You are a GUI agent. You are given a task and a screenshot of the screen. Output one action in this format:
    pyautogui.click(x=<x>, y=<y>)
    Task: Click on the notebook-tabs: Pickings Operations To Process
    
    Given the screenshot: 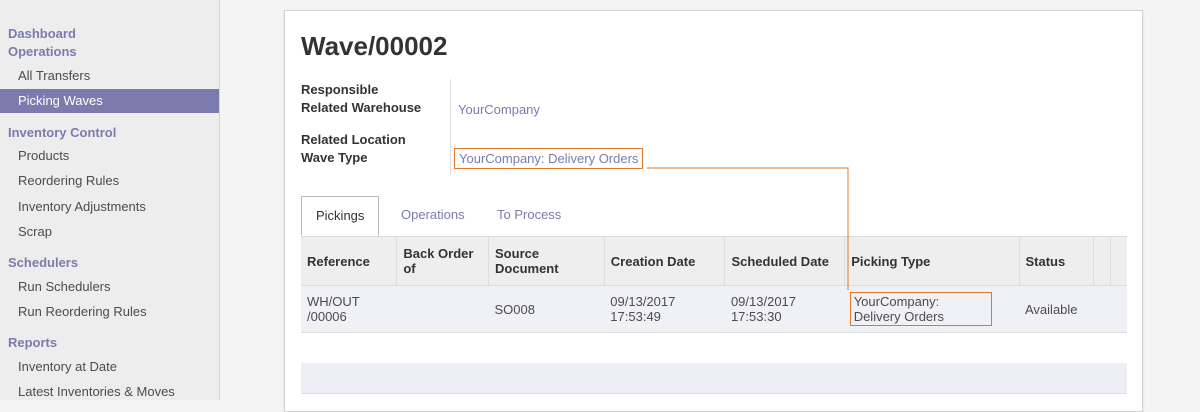 What is the action you would take?
    pyautogui.click(x=714, y=216)
    